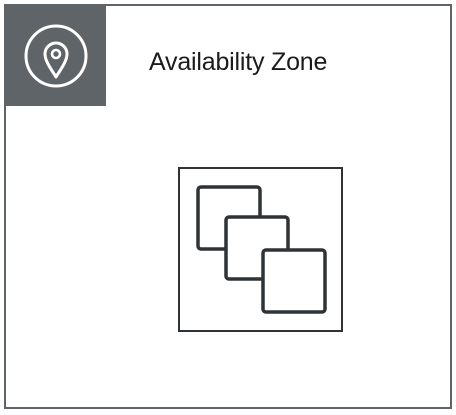 The width and height of the screenshot is (456, 415). Describe the element at coordinates (294, 281) in the screenshot. I see `instance-square-front` at that location.